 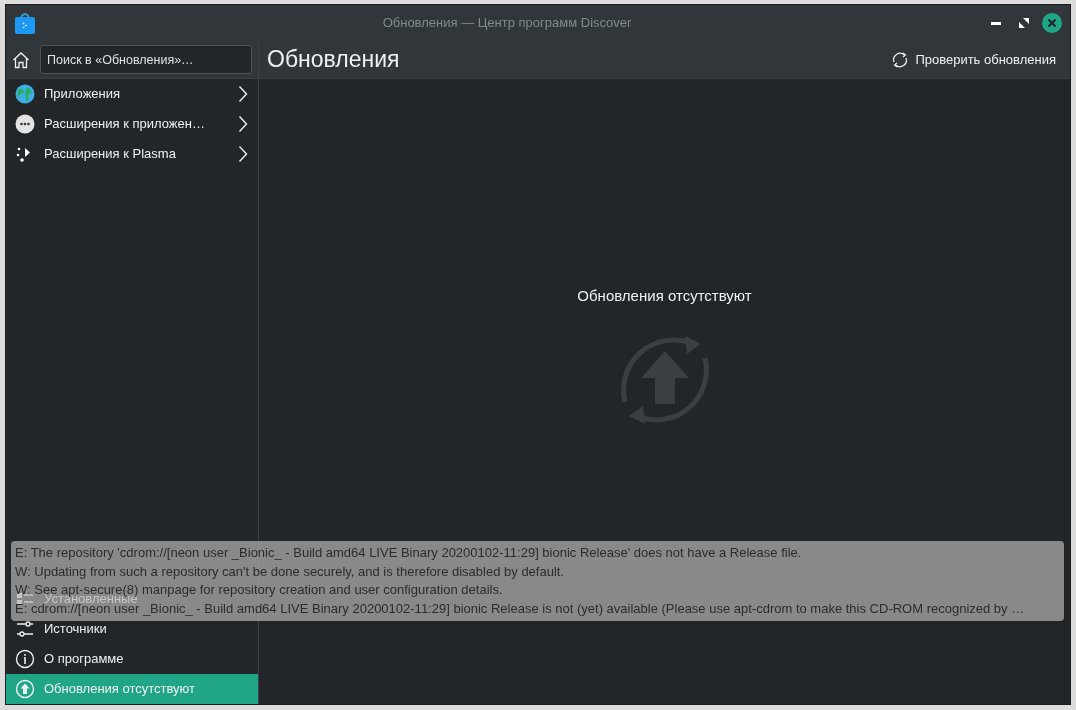 I want to click on sliders-icon, so click(x=25, y=629).